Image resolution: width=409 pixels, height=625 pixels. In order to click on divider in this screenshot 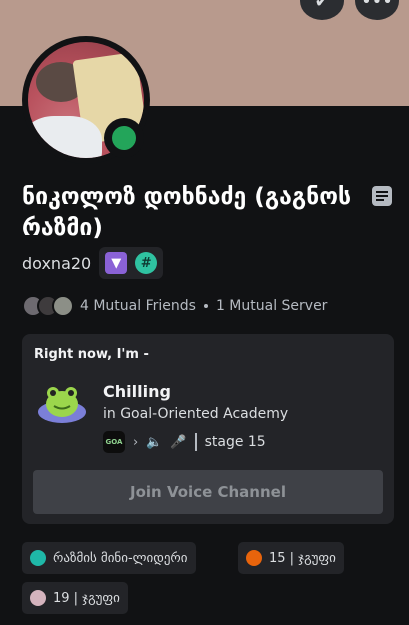, I will do `click(195, 442)`.